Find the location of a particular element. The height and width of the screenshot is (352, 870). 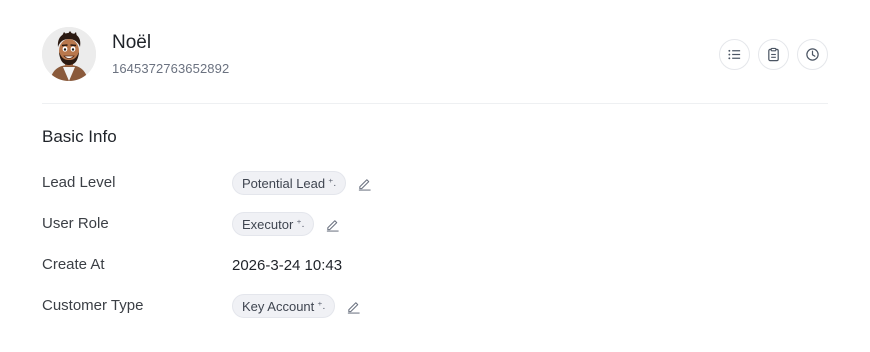

profile-id: 1645372763652892 is located at coordinates (171, 68).